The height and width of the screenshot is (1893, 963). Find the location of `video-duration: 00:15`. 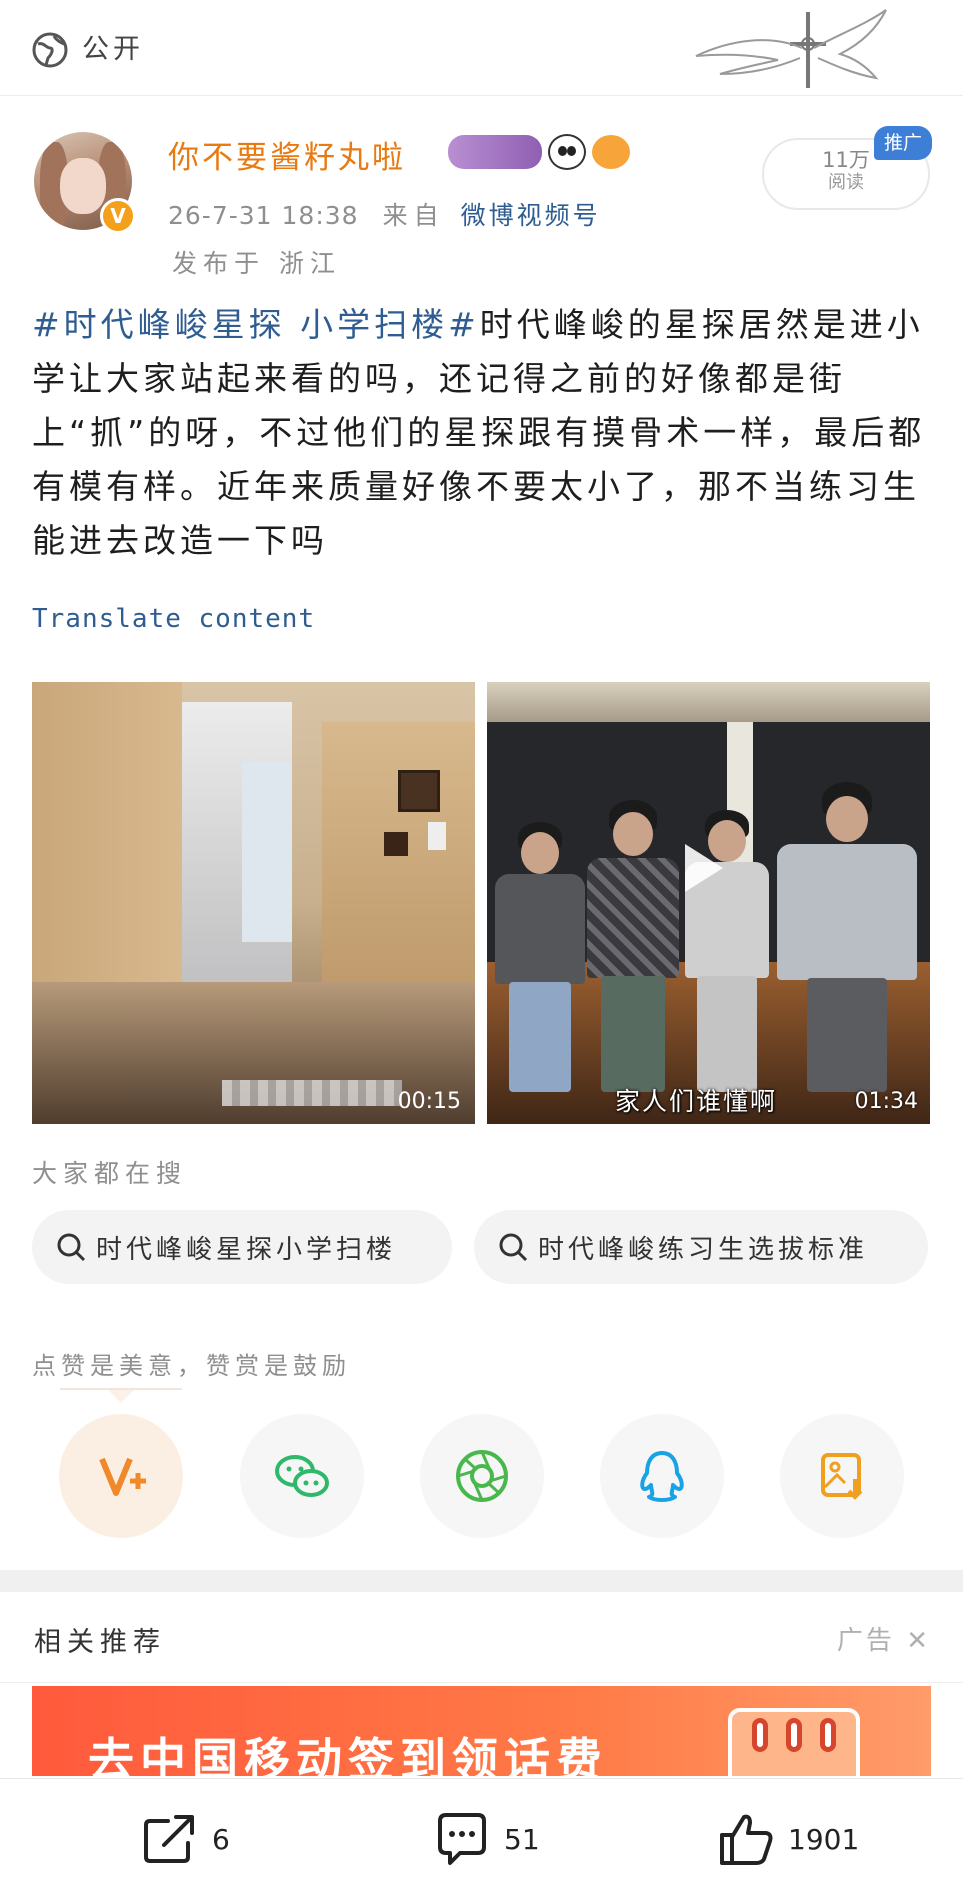

video-duration: 00:15 is located at coordinates (429, 1101).